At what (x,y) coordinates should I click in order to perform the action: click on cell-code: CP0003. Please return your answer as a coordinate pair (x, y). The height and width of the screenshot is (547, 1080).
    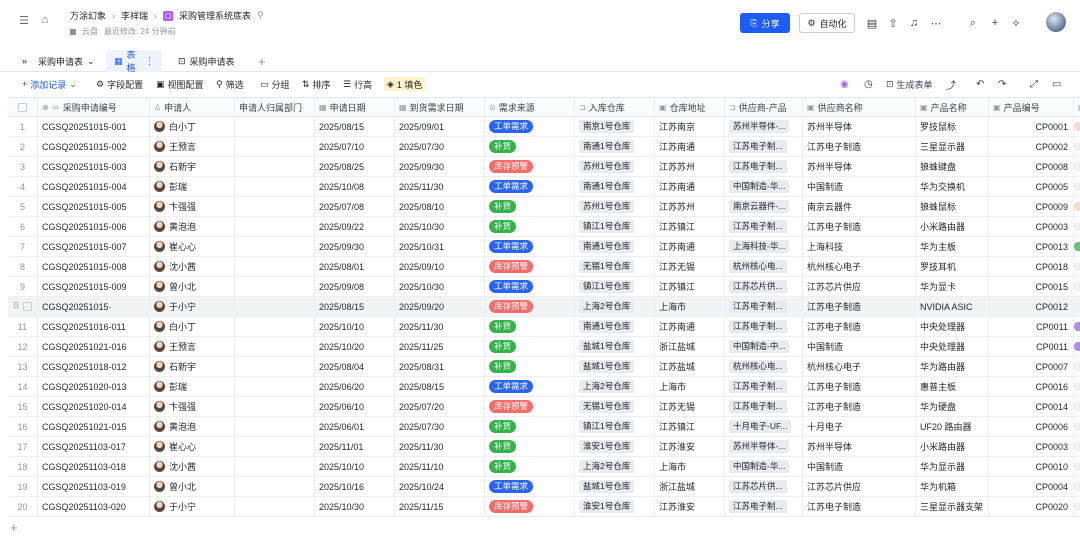
    Looking at the image, I should click on (1031, 446).